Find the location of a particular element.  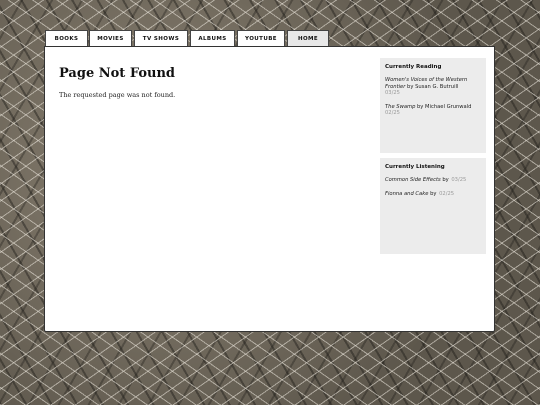

reading-date: 03/25 is located at coordinates (392, 93).